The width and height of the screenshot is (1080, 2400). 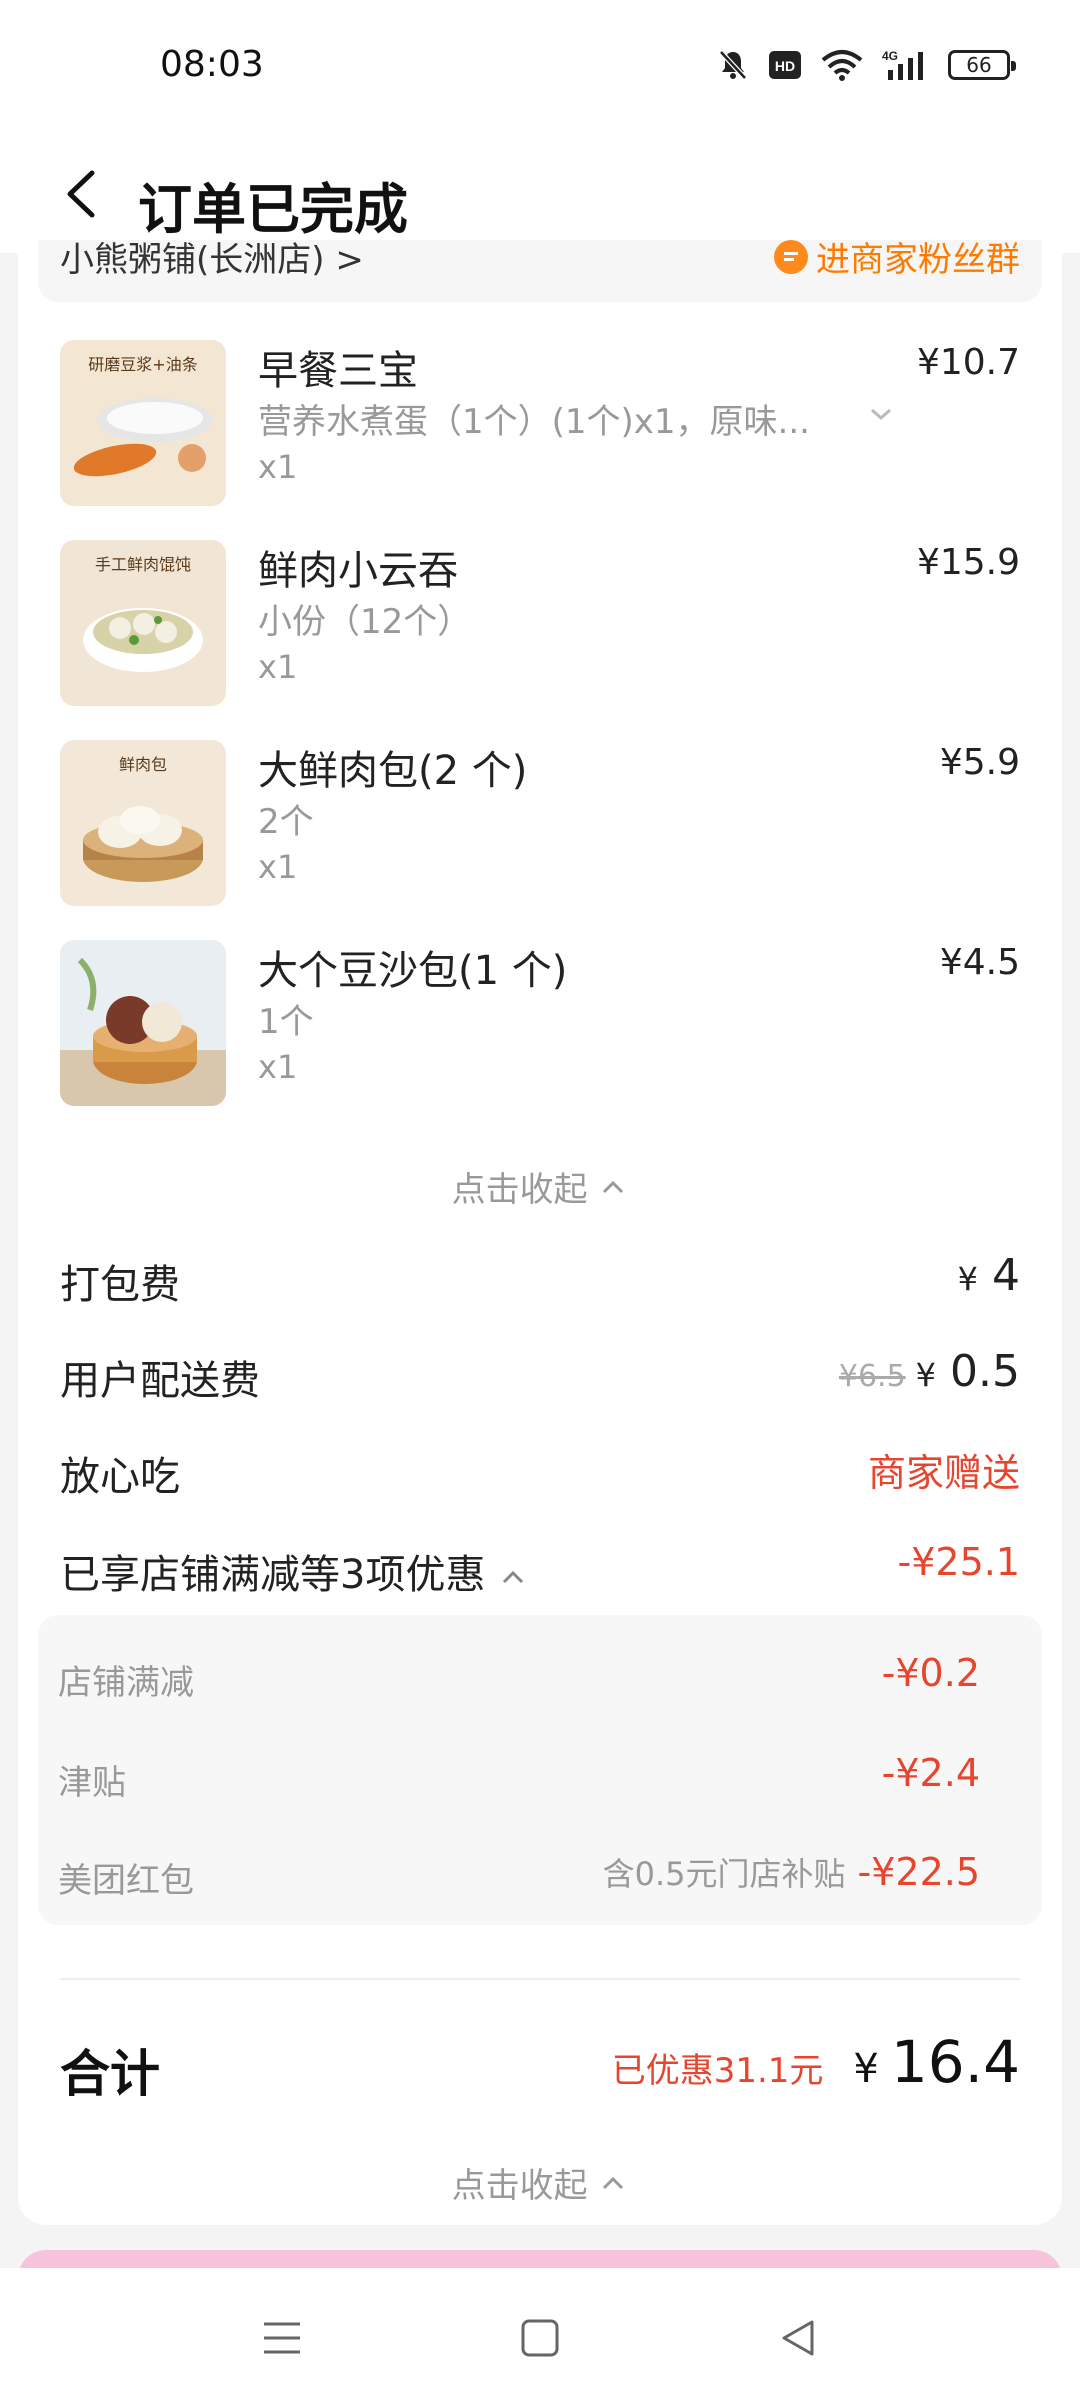 What do you see at coordinates (143, 764) in the screenshot?
I see `thumb-label: 鲜肉包` at bounding box center [143, 764].